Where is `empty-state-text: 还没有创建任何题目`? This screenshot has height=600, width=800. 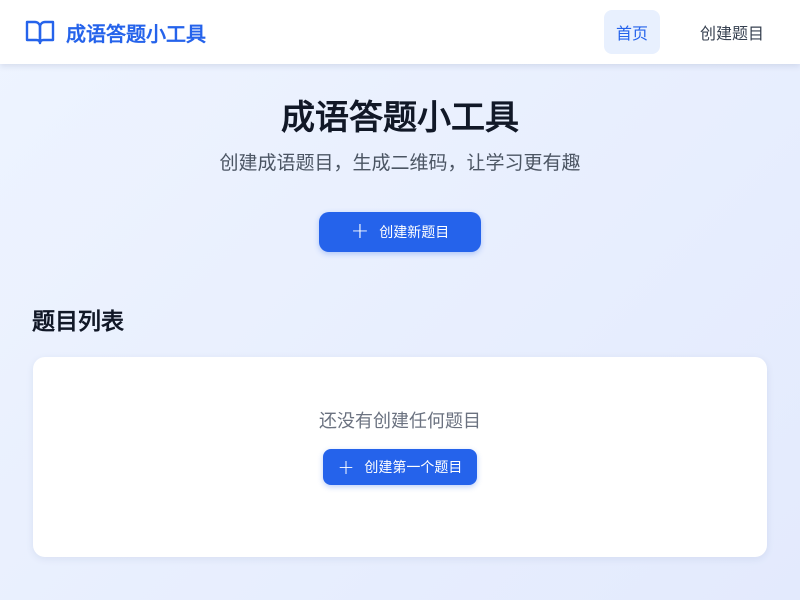 empty-state-text: 还没有创建任何题目 is located at coordinates (400, 421).